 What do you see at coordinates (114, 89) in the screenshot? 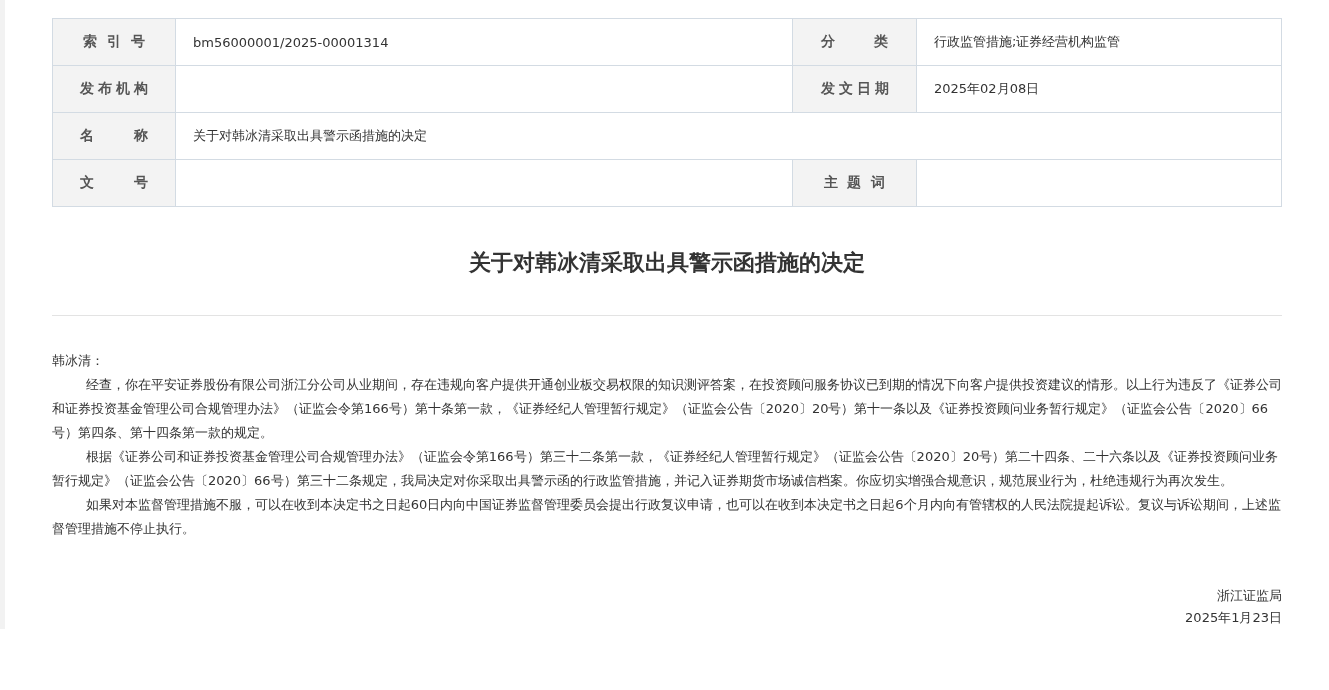
I see `table-header-cell: 发布机构` at bounding box center [114, 89].